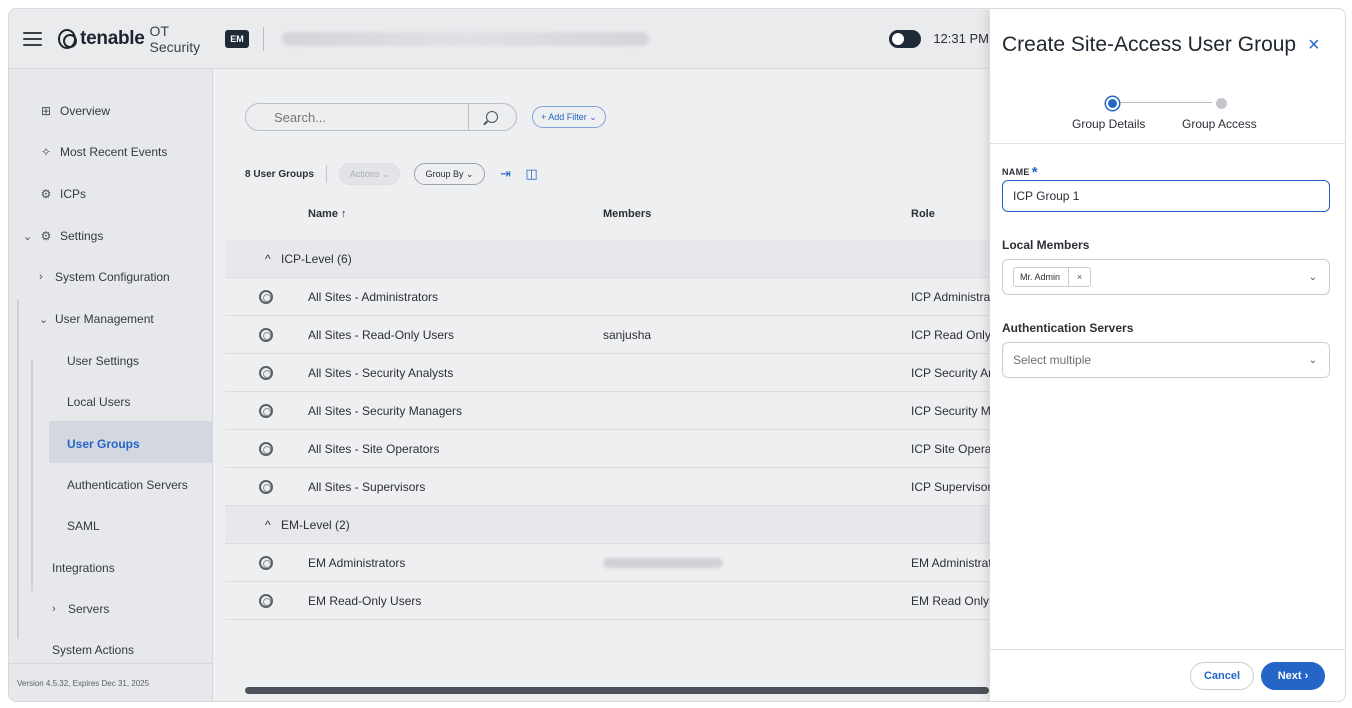  Describe the element at coordinates (1222, 676) in the screenshot. I see `cancel-button: Cancel` at that location.